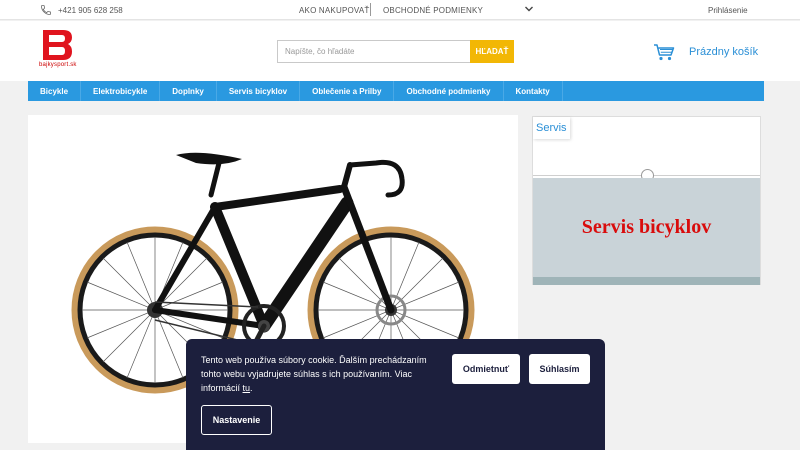 This screenshot has width=800, height=450. I want to click on cookie-settings-button: Nastavenie, so click(236, 420).